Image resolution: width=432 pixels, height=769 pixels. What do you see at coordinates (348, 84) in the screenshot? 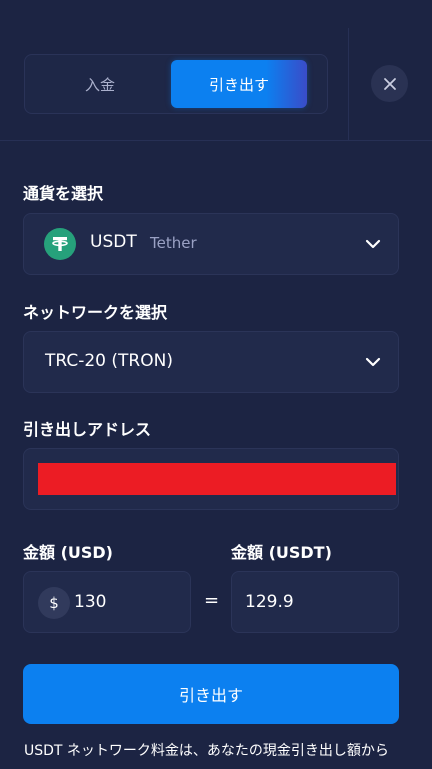
I see `header-vertical-divider` at bounding box center [348, 84].